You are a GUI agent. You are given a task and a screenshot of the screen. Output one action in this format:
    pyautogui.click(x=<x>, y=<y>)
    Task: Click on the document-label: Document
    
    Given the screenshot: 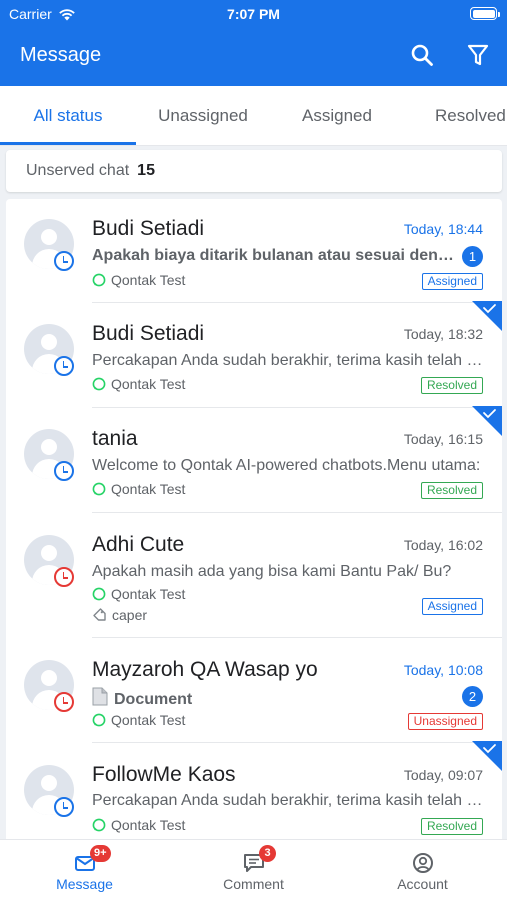 What is the action you would take?
    pyautogui.click(x=153, y=699)
    